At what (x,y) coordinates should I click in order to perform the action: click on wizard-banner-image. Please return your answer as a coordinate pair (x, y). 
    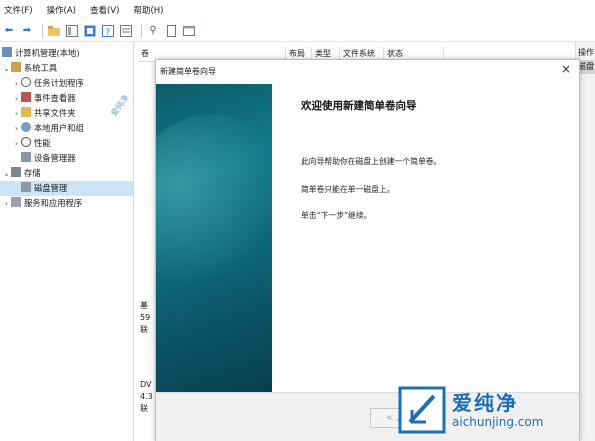
    Looking at the image, I should click on (214, 238).